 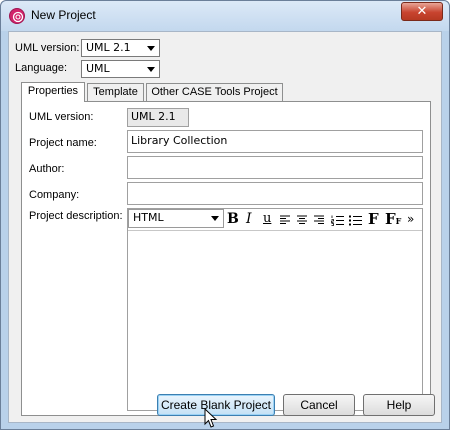 I want to click on uml-version-select-value: UML 2.1, so click(x=108, y=47).